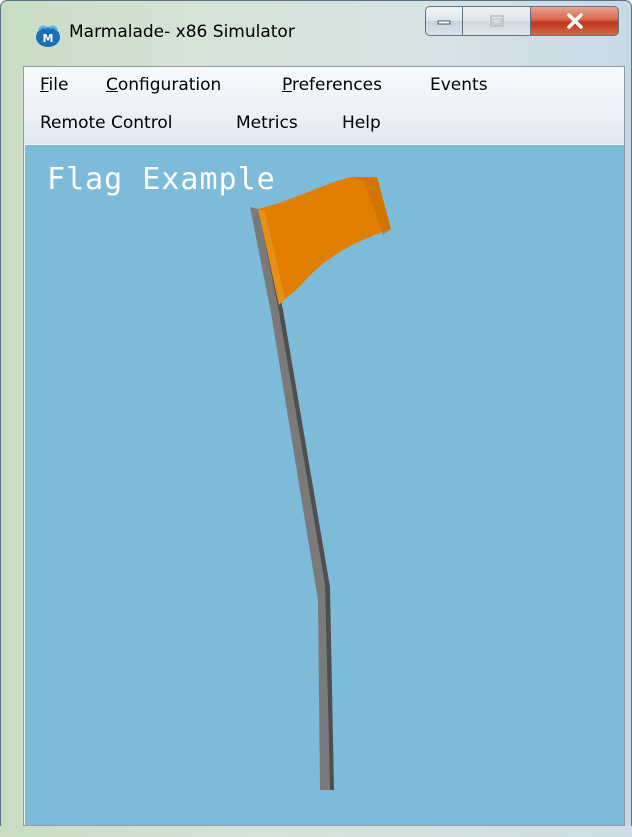 The image size is (632, 837). I want to click on marmalade-logo-icon: M, so click(48, 36).